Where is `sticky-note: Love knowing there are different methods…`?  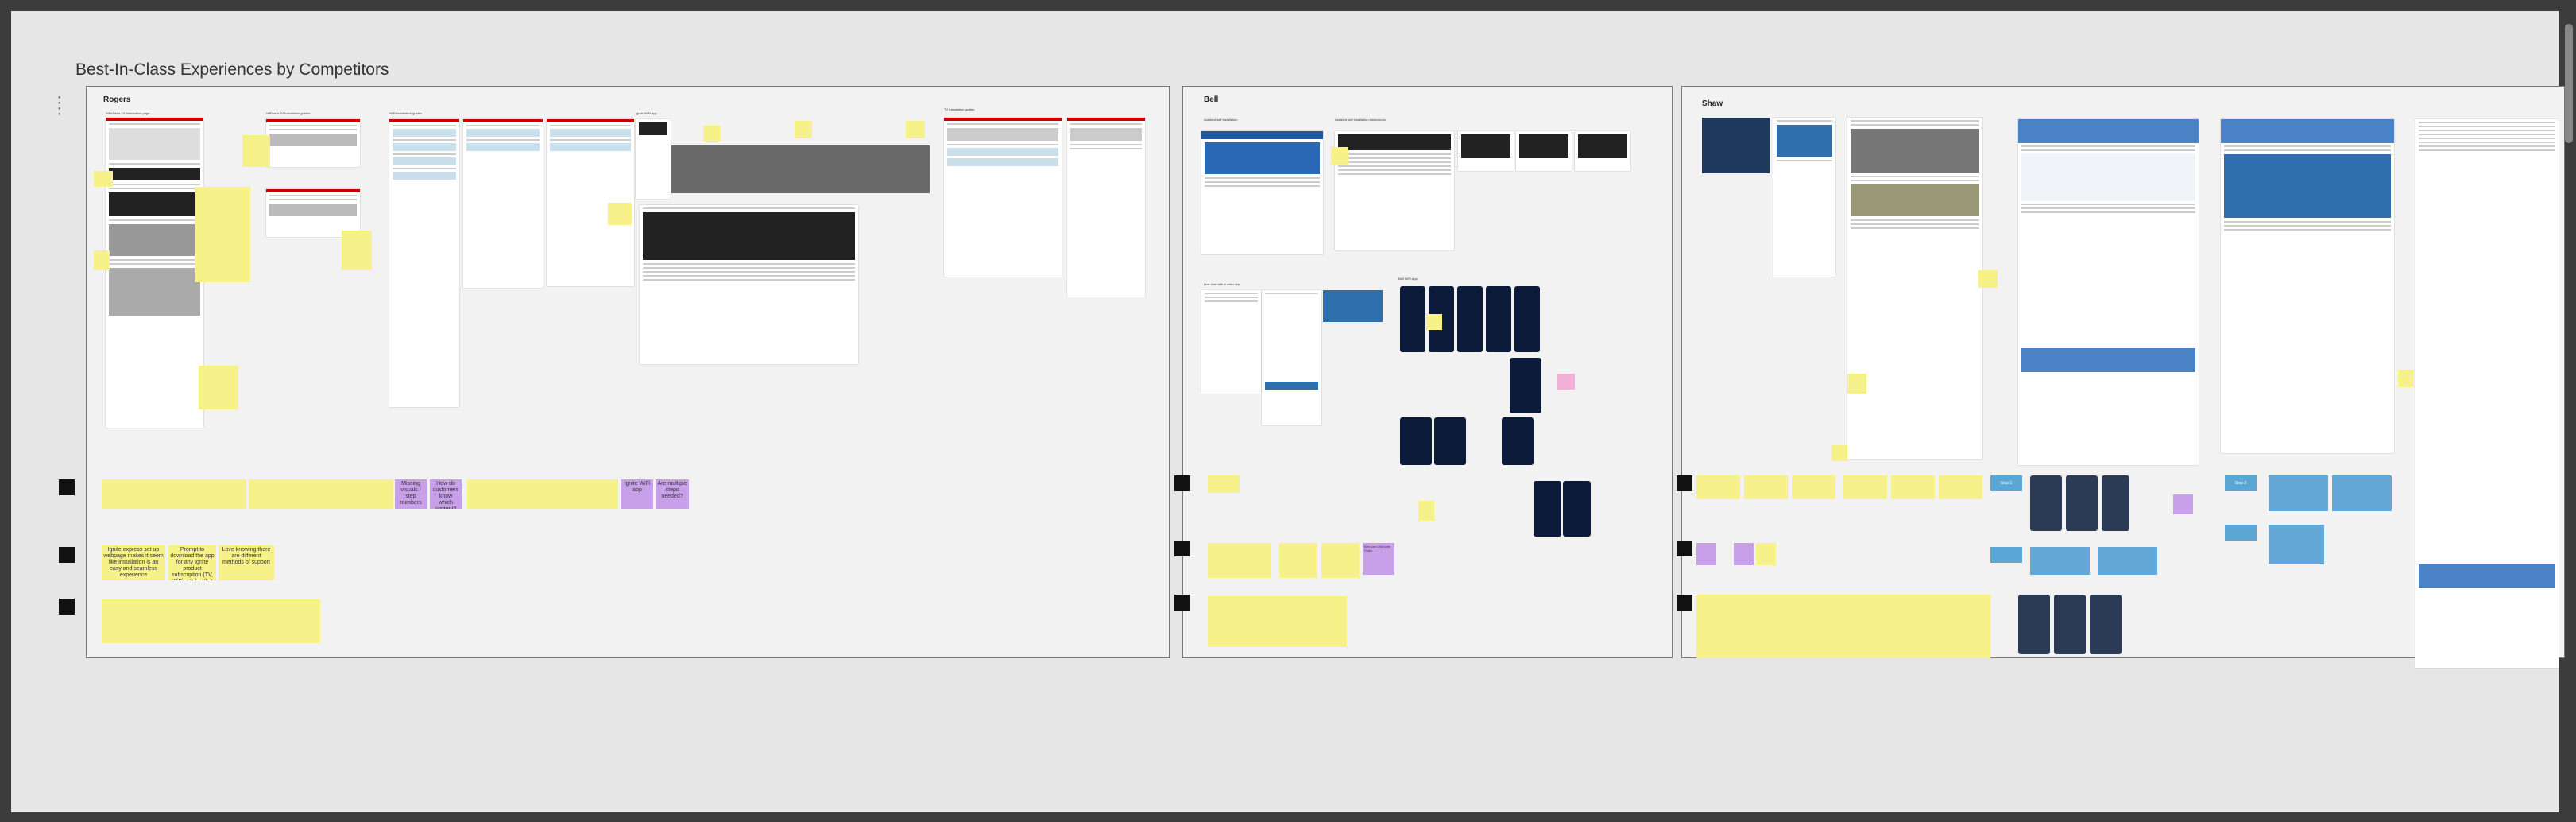 sticky-note: Love knowing there are different methods… is located at coordinates (247, 562).